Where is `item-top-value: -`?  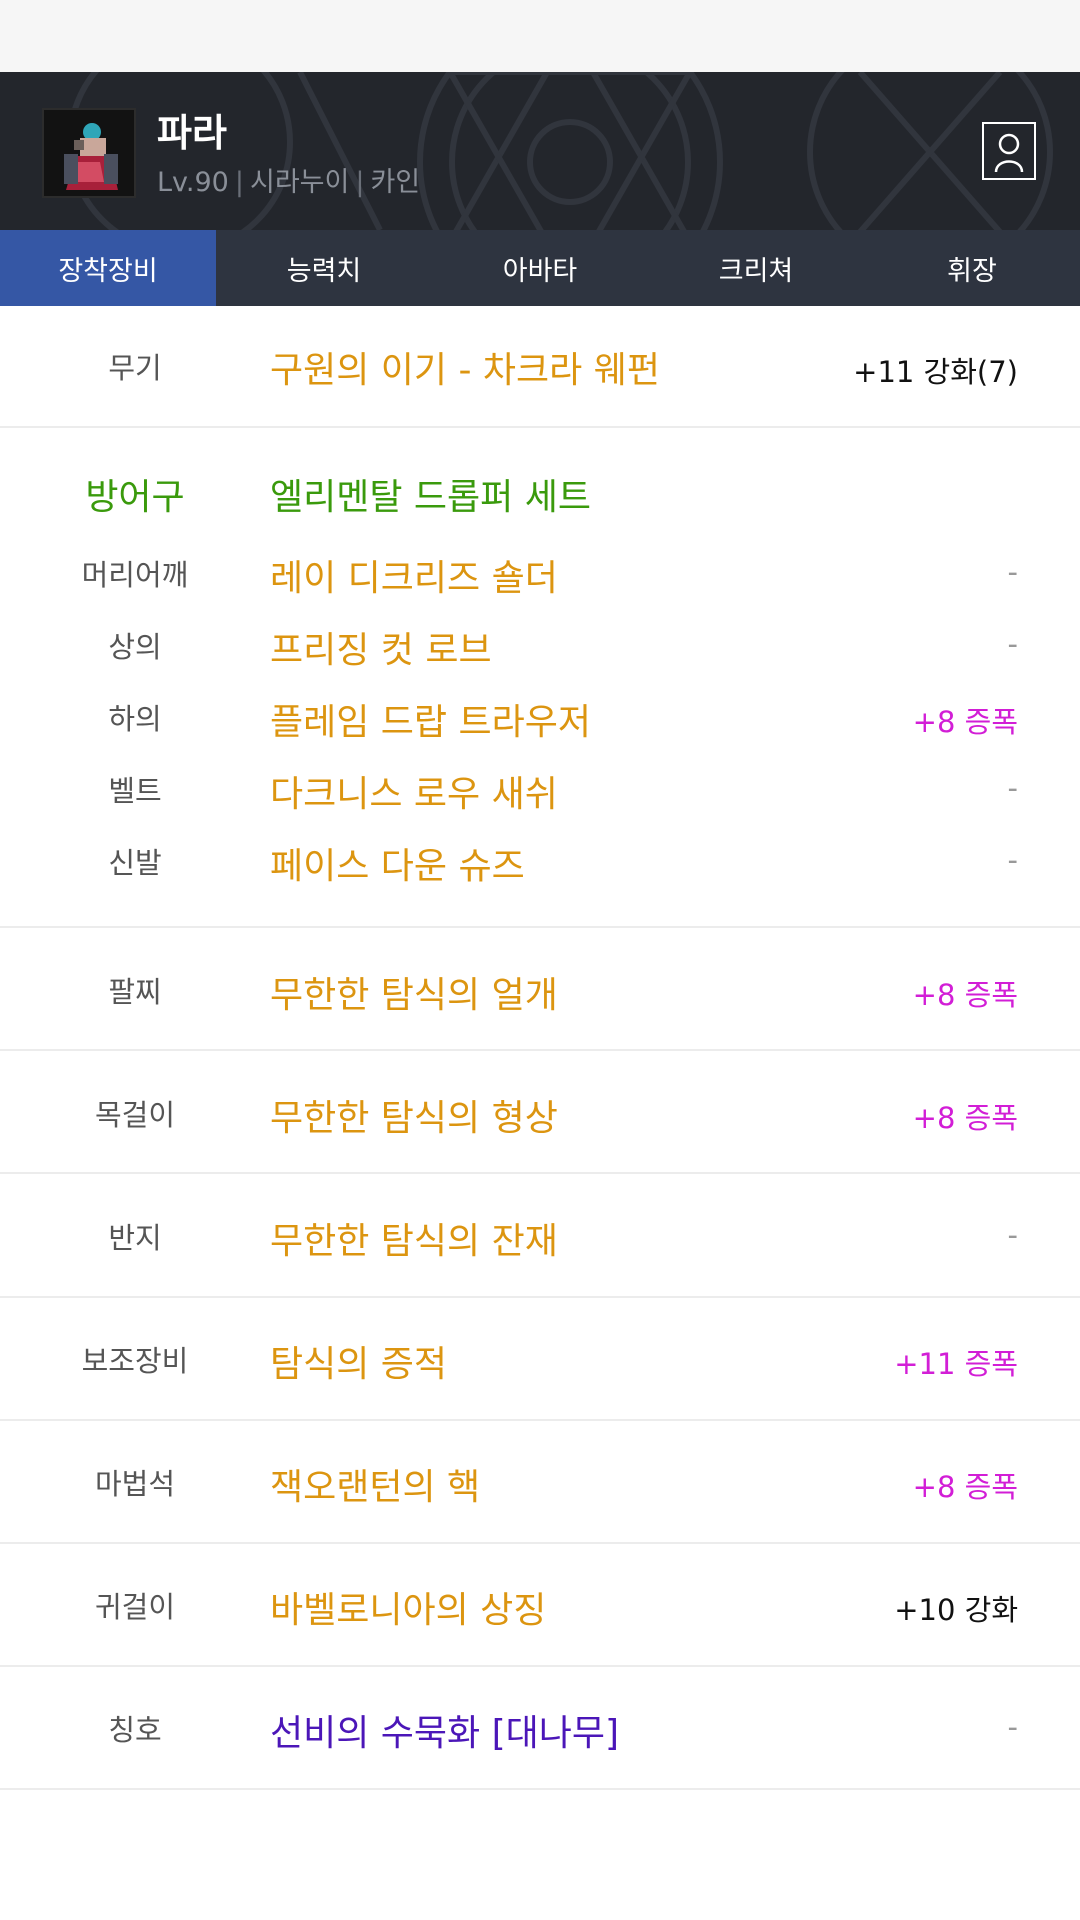
item-top-value: - is located at coordinates (1012, 644).